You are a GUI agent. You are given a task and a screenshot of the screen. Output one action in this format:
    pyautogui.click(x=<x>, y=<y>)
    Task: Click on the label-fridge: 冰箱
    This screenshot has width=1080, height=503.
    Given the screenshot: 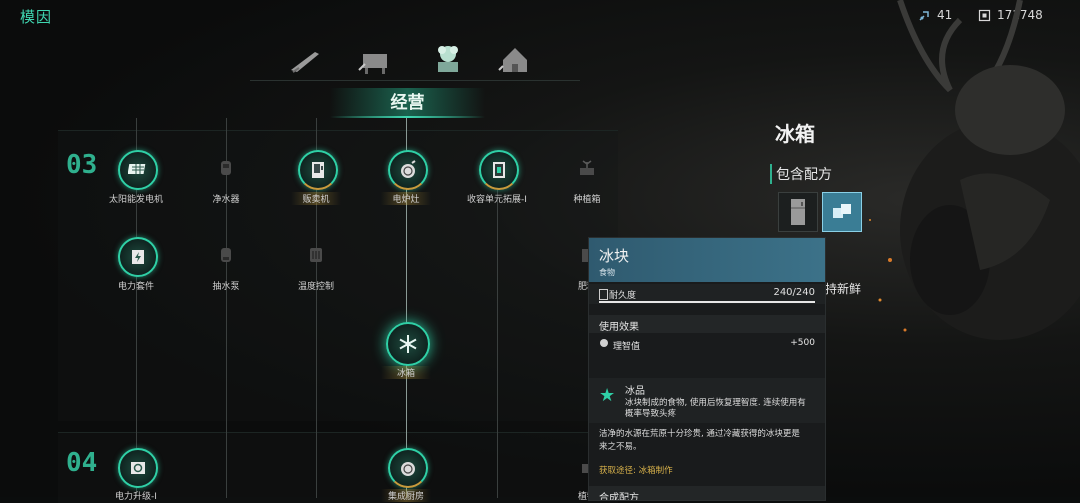 What is the action you would take?
    pyautogui.click(x=406, y=372)
    